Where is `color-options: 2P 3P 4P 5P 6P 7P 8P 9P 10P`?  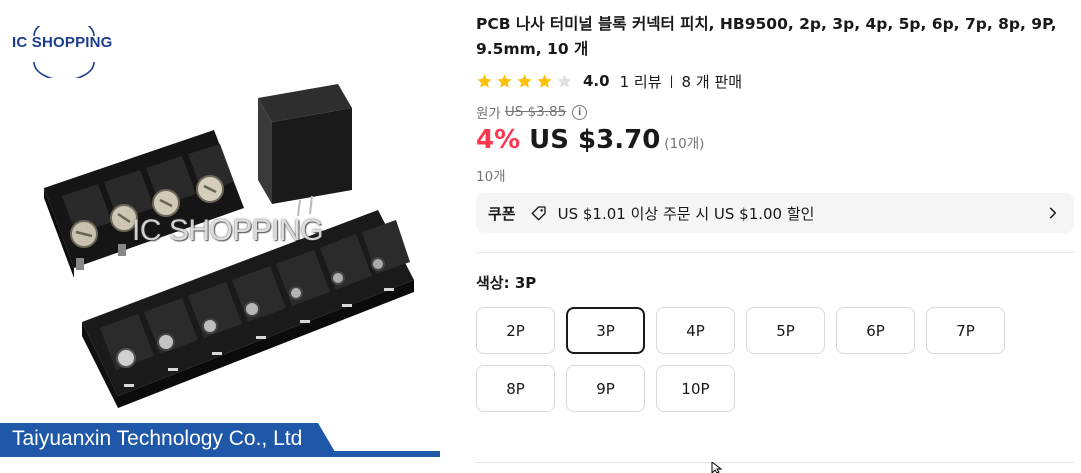 color-options: 2P 3P 4P 5P 6P 7P 8P 9P 10P is located at coordinates (756, 359).